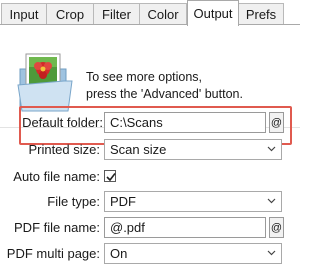  Describe the element at coordinates (123, 201) in the screenshot. I see `file-type-value: PDF` at that location.